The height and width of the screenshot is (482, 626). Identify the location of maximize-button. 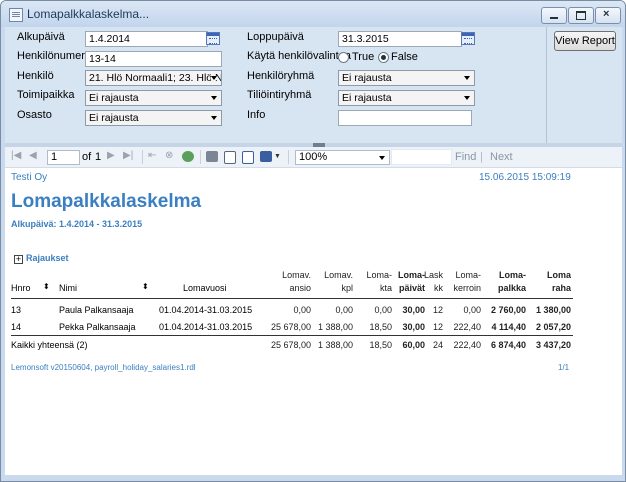
(581, 15).